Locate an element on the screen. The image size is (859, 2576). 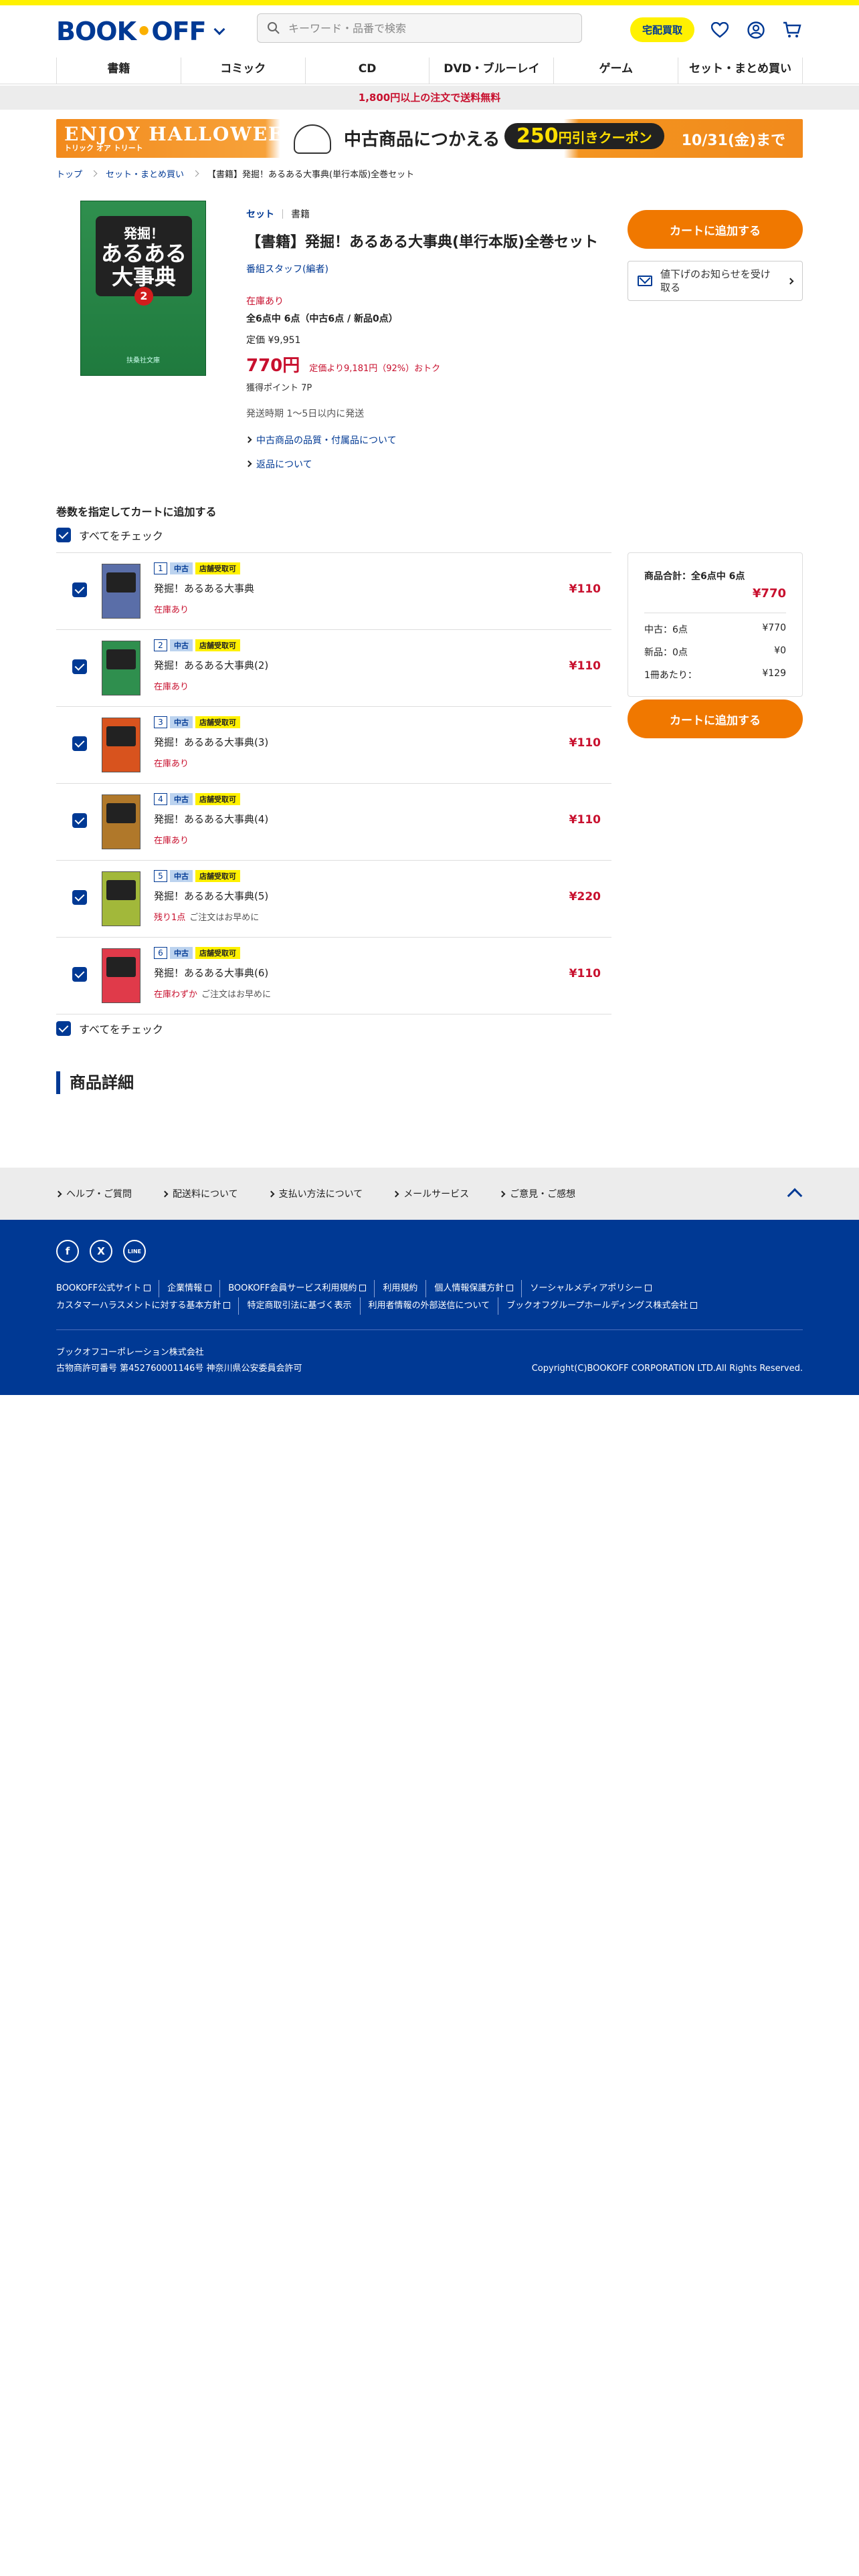
nav-cd: CD is located at coordinates (367, 71).